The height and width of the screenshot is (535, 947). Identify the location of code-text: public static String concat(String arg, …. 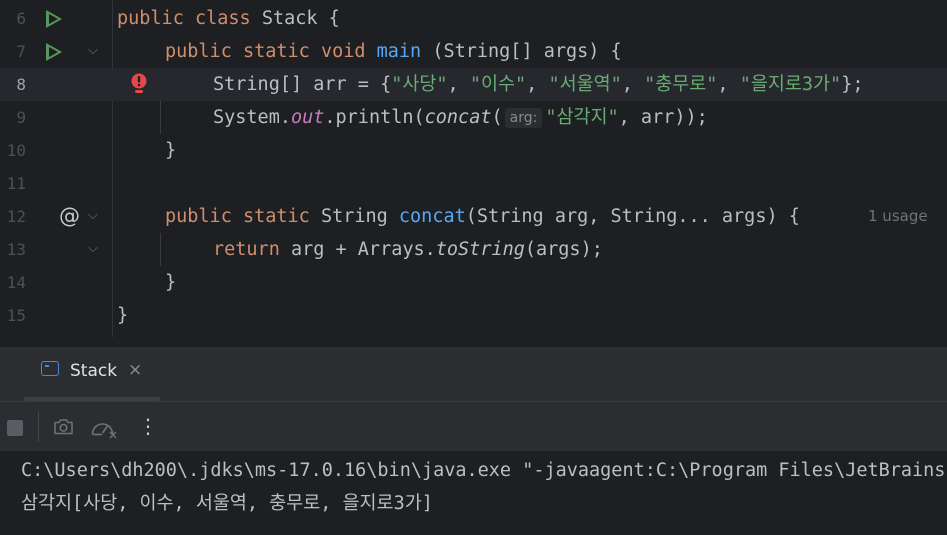
(482, 216).